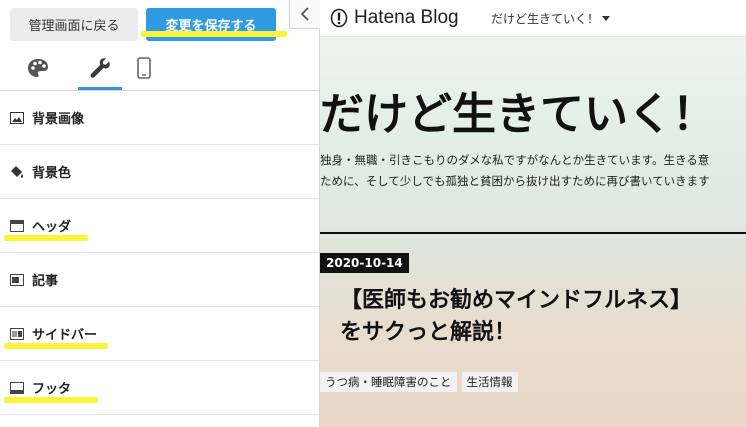  I want to click on smartphone-icon, so click(144, 68).